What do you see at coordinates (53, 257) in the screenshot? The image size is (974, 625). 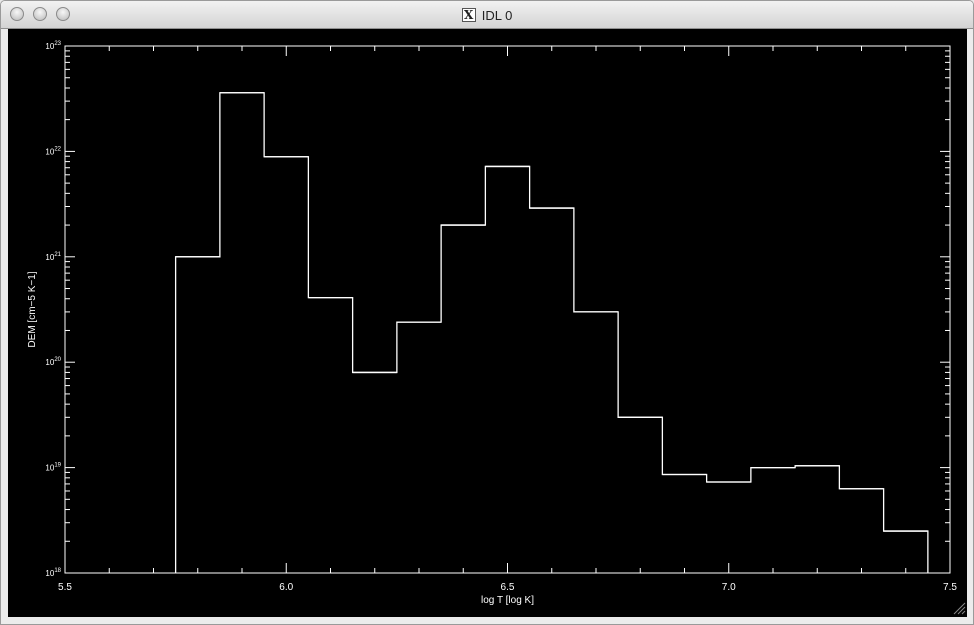 I see `y-tick-label: 1021` at bounding box center [53, 257].